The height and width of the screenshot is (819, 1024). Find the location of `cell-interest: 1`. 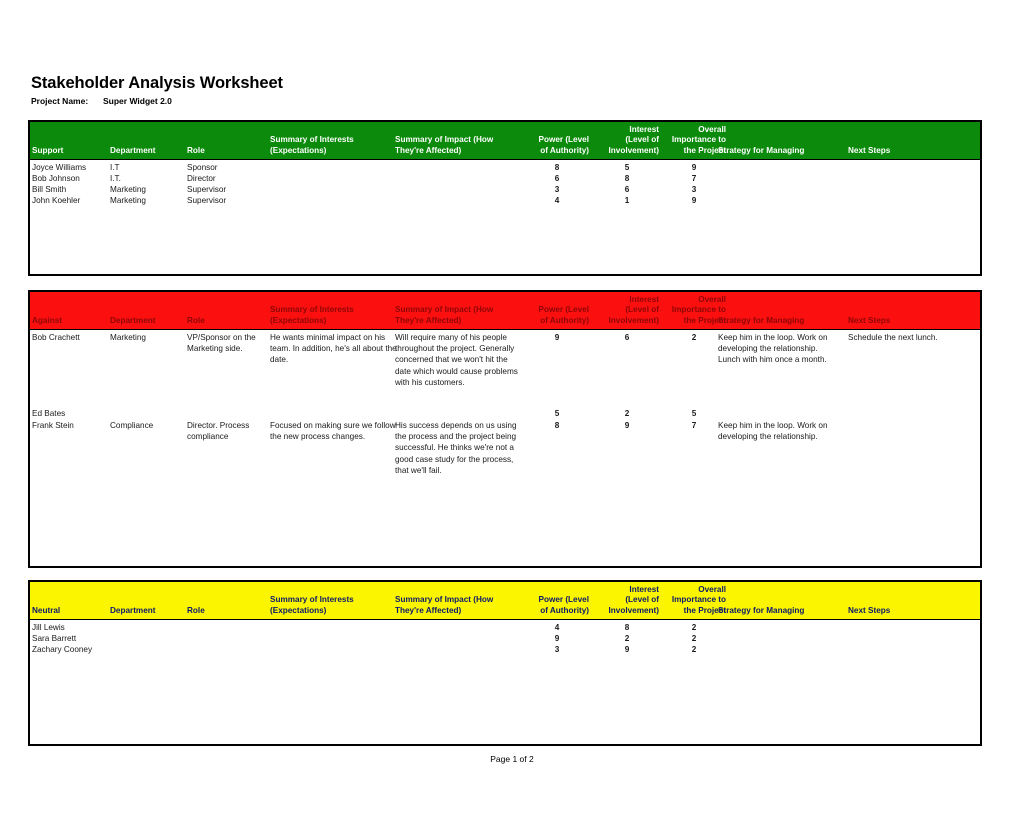

cell-interest: 1 is located at coordinates (627, 200).